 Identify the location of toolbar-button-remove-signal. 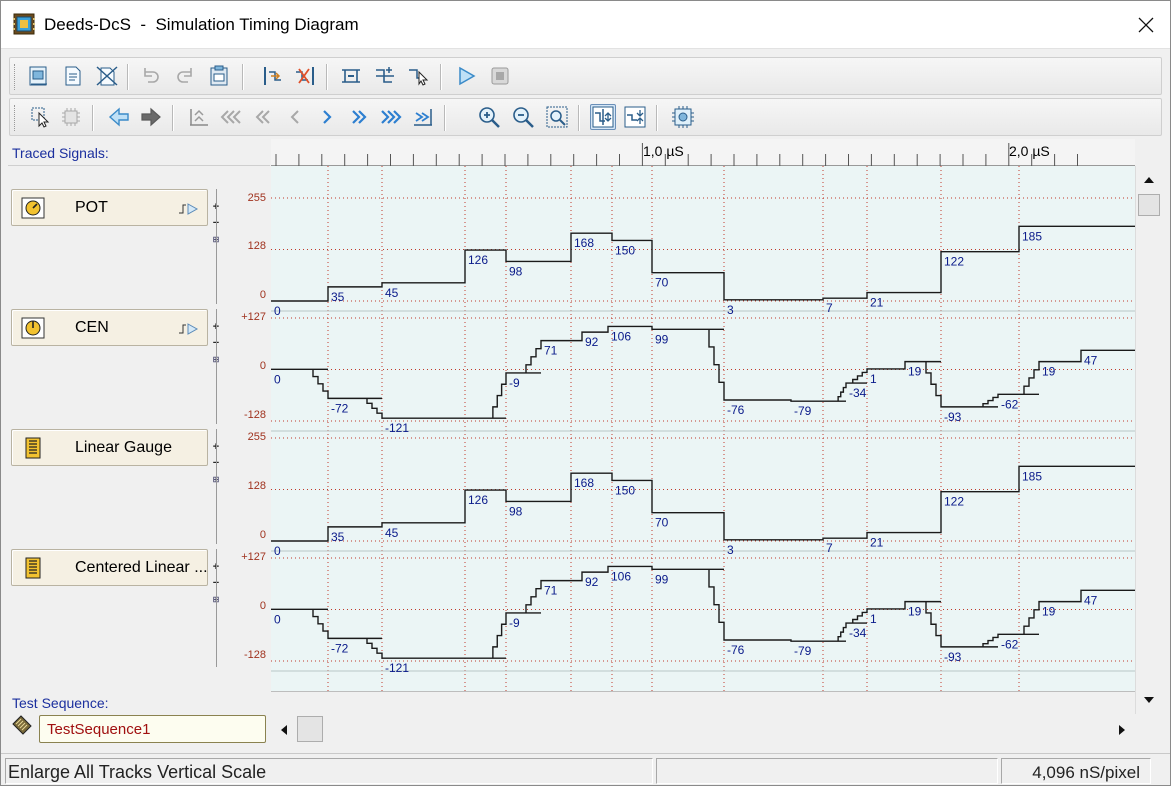
(305, 76).